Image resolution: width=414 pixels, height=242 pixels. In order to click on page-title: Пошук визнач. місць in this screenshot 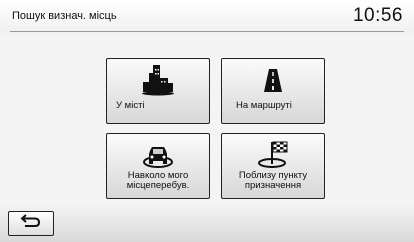, I will do `click(64, 16)`.